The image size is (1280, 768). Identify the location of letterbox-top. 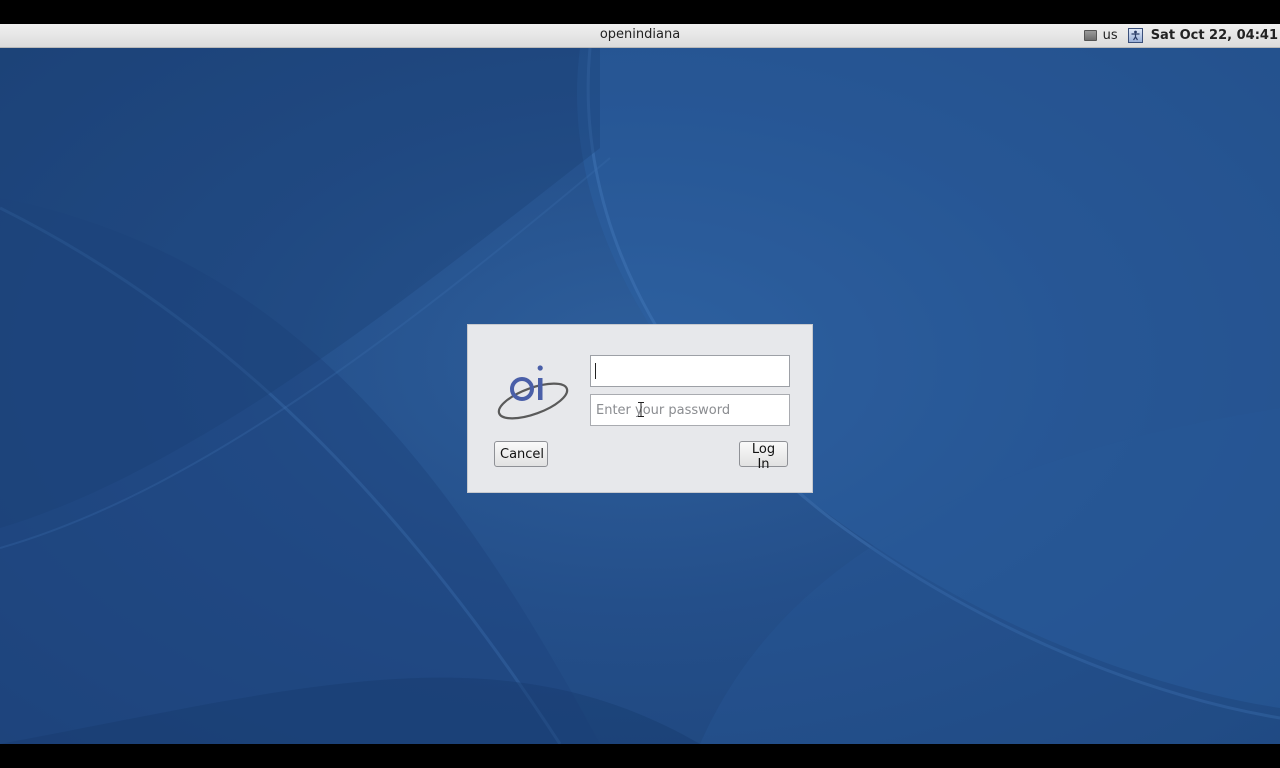
(640, 12).